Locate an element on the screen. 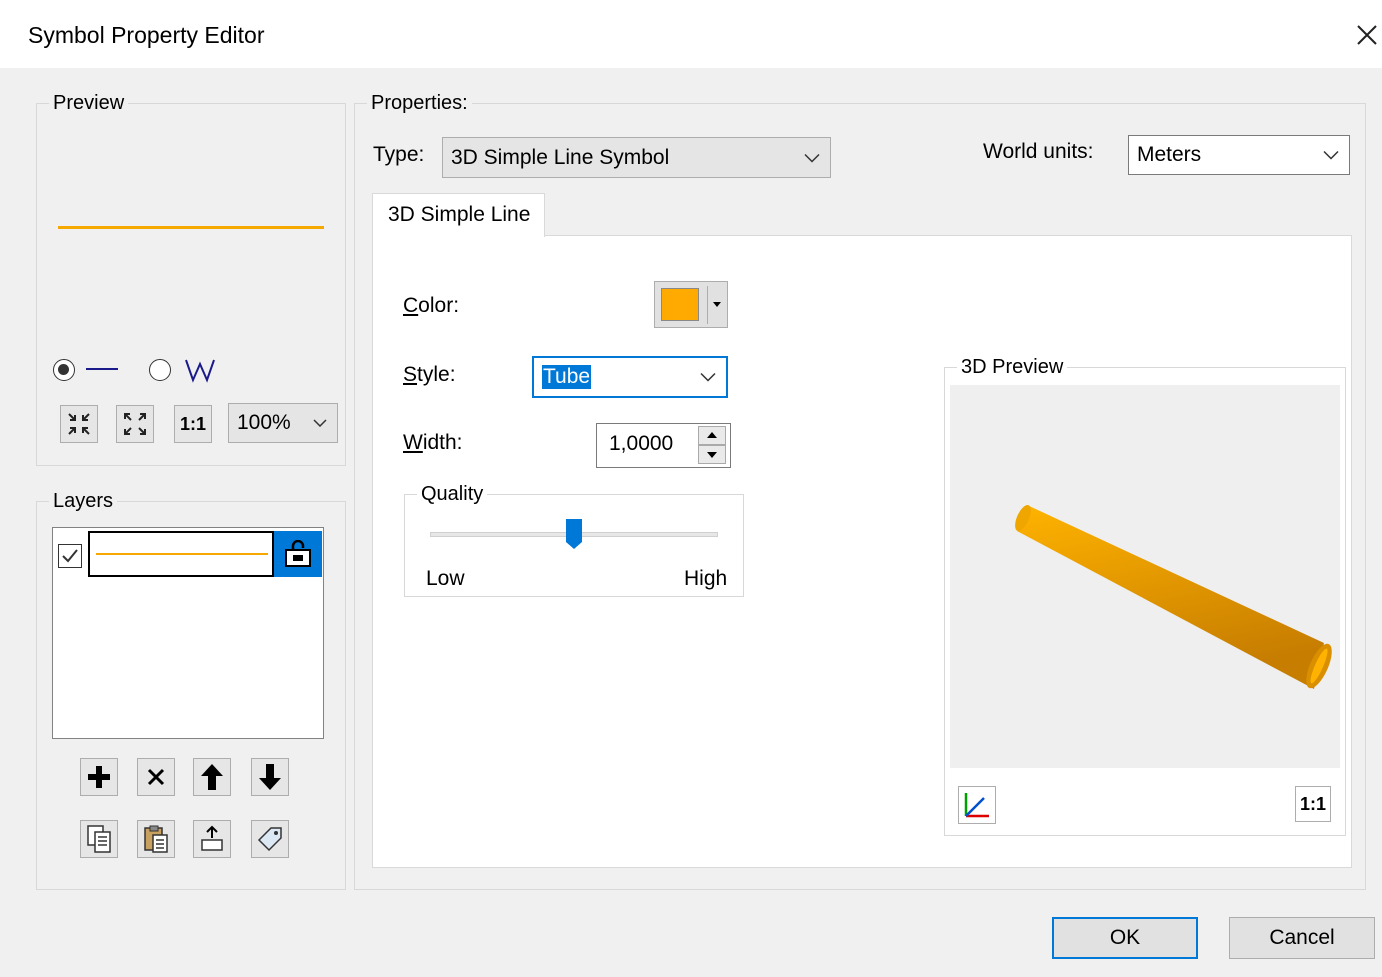  arrow-up-icon is located at coordinates (212, 777).